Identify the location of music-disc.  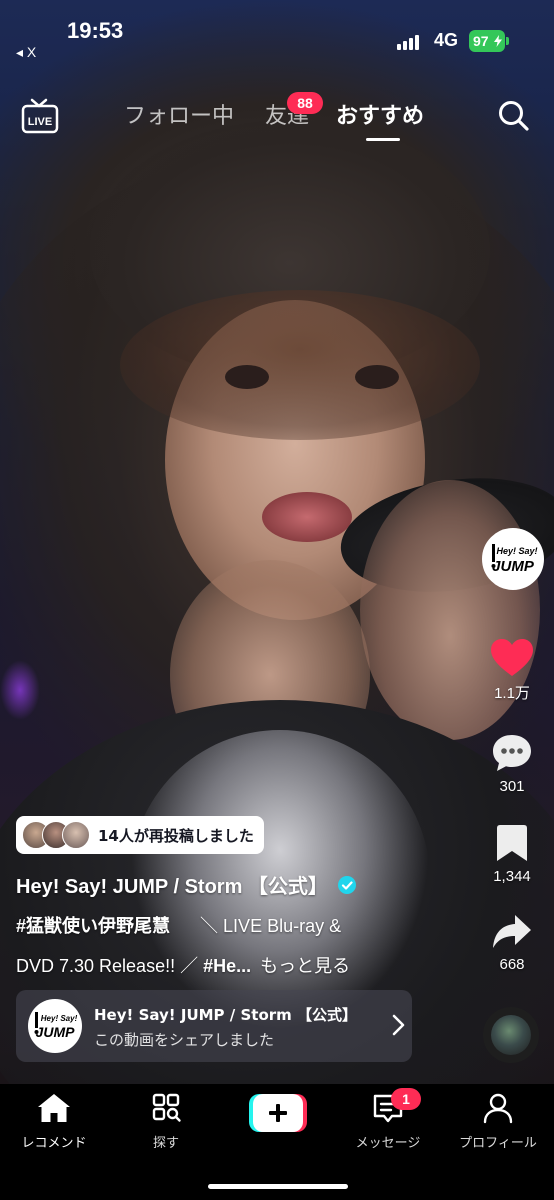
(511, 1035).